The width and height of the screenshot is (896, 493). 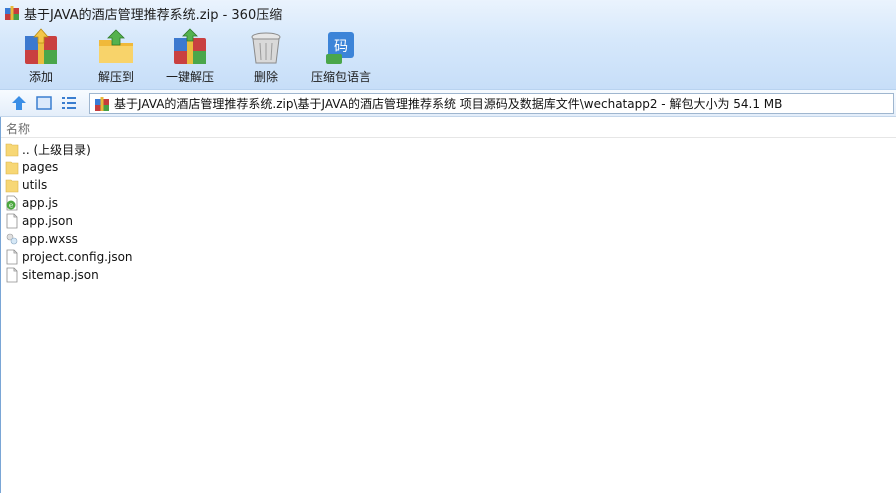 I want to click on file-name: .. (上级目录), so click(x=56, y=149).